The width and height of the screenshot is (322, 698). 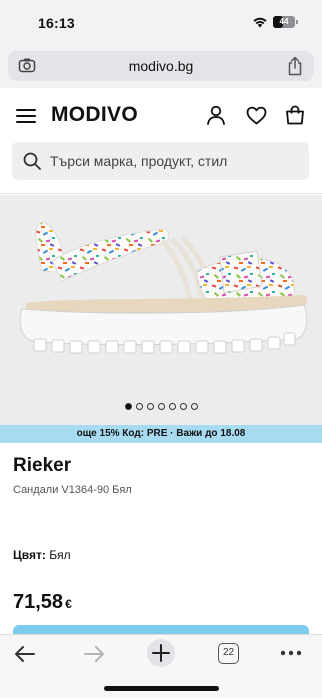 What do you see at coordinates (216, 115) in the screenshot?
I see `account-icon` at bounding box center [216, 115].